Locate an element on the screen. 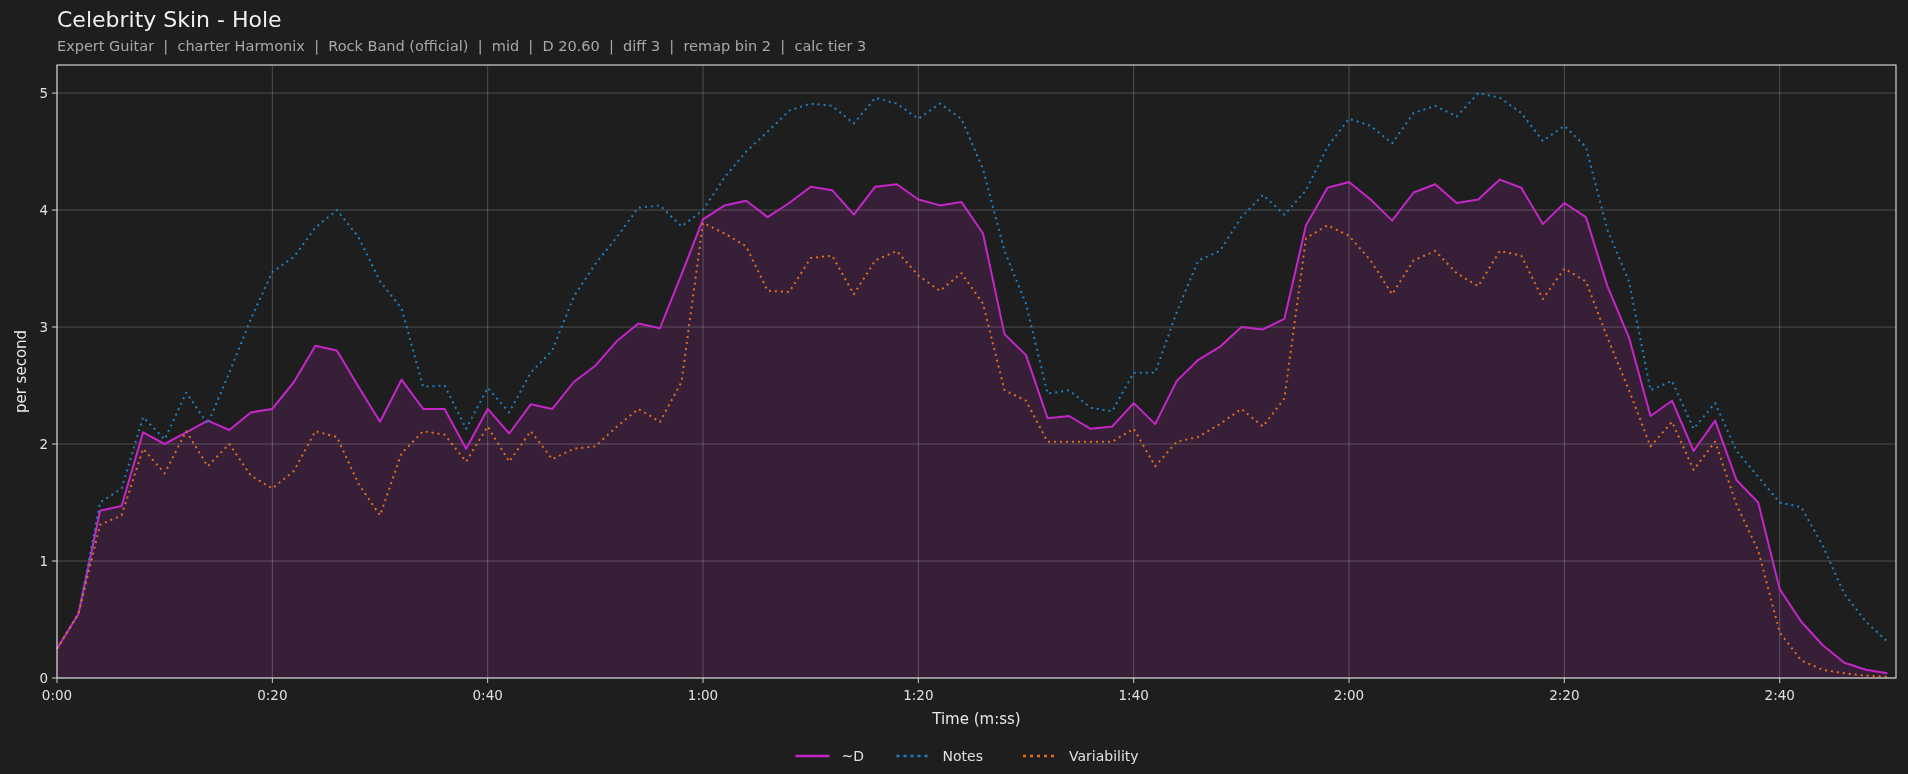 The image size is (1908, 774). tick-label: 2:20 is located at coordinates (1564, 695).